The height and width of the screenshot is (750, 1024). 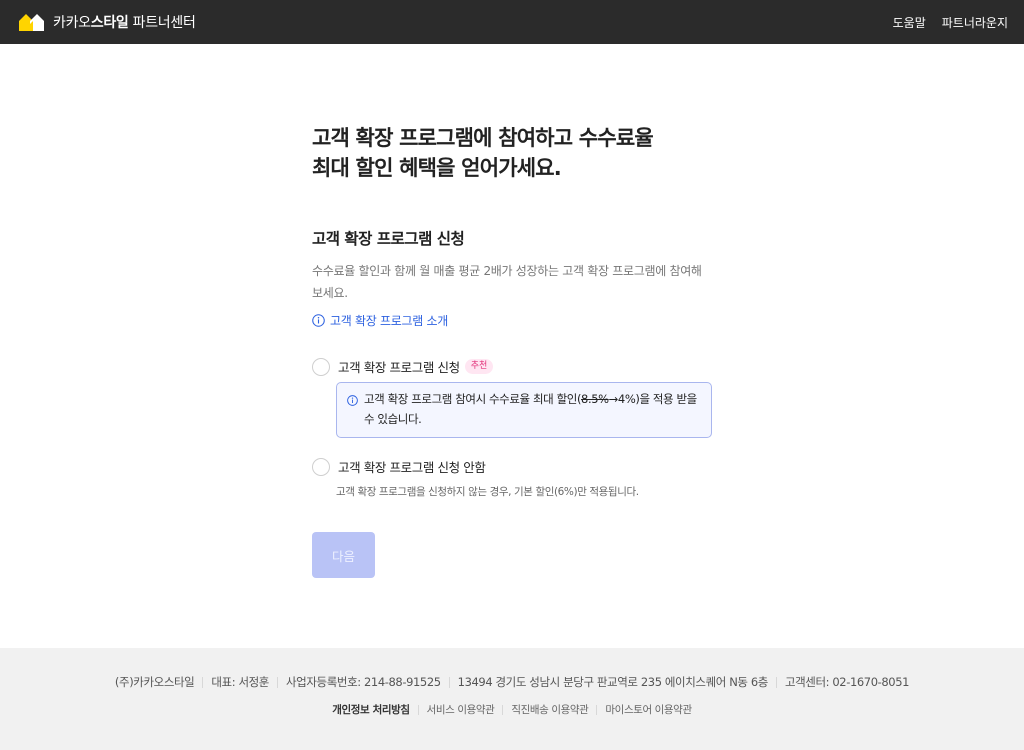 What do you see at coordinates (512, 22) in the screenshot?
I see `top-header: 카카오스타일 파트너센터 도움말 파트너라운지` at bounding box center [512, 22].